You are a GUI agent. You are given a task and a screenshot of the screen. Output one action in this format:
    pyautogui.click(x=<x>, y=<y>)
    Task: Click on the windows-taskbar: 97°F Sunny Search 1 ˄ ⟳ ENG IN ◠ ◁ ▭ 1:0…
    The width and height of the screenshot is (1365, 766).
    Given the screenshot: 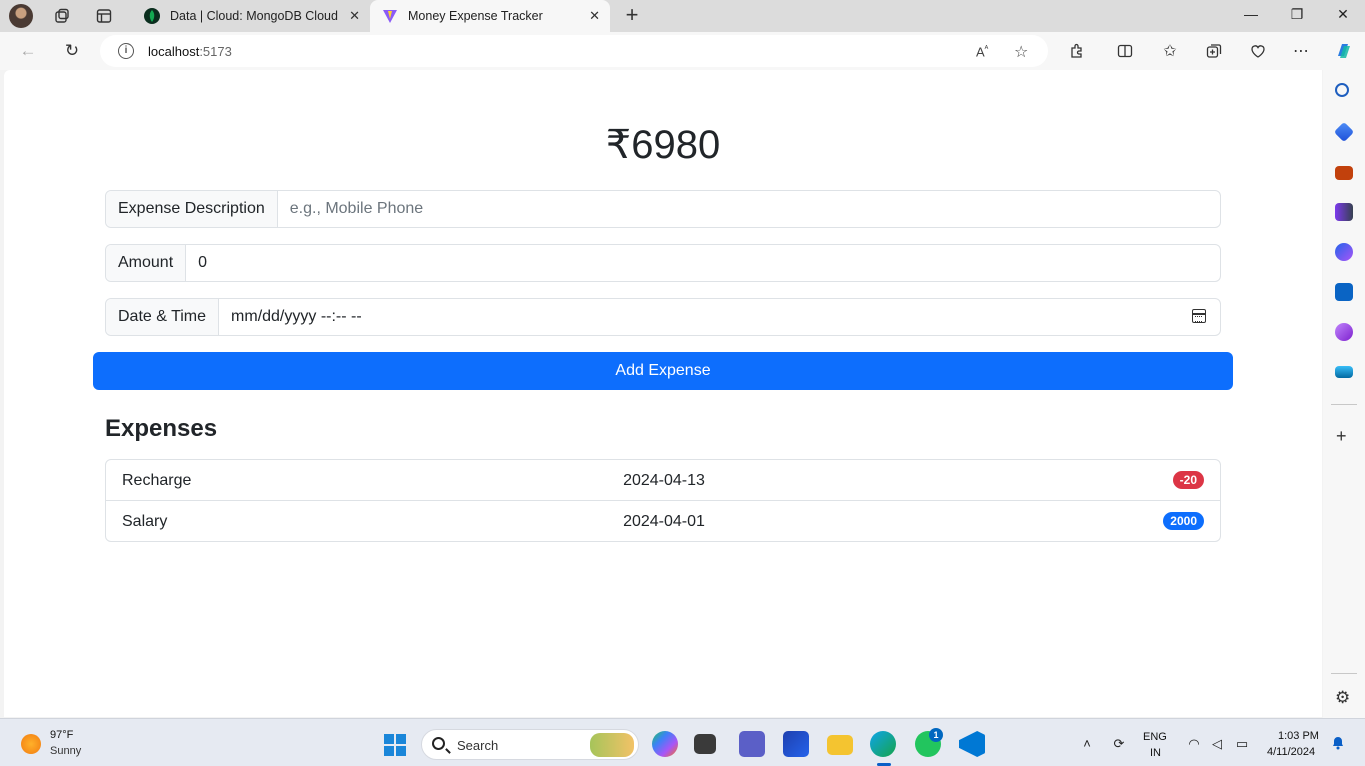 What is the action you would take?
    pyautogui.click(x=682, y=742)
    